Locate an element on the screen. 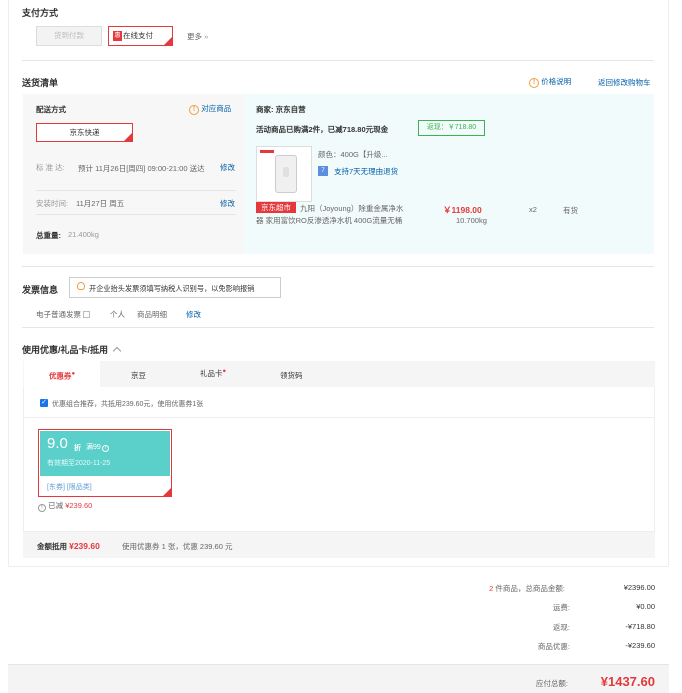 Image resolution: width=682 pixels, height=693 pixels. invoice-tip: 开企业抬头发票须填写纳税人识别号，以免影响报销 is located at coordinates (175, 287).